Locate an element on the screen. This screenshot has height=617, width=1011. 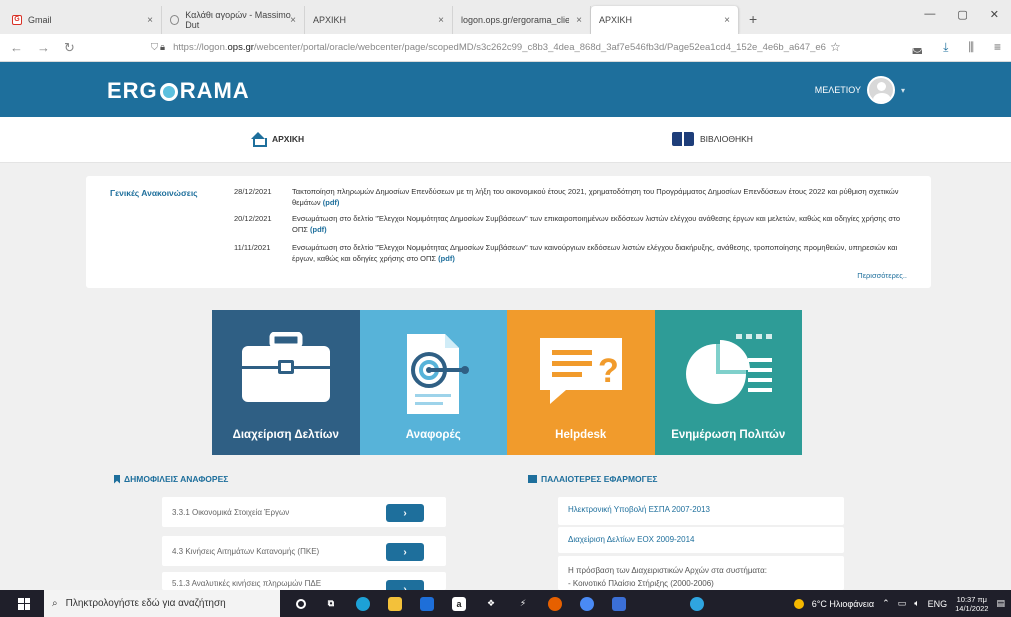
tile-reports: Αναφορές is located at coordinates (433, 382).